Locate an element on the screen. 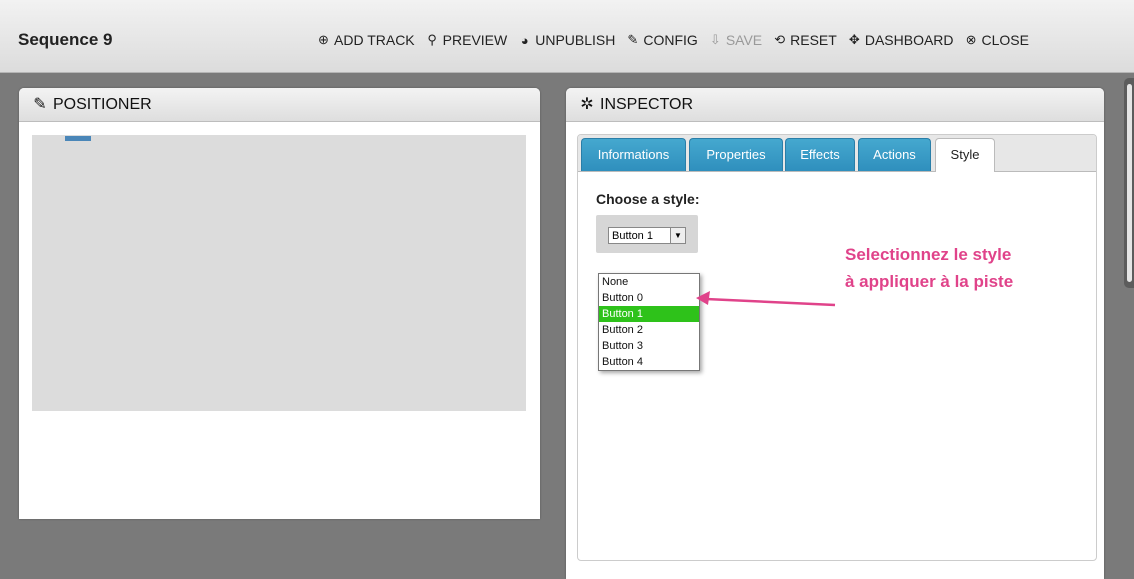  globe-icon: ◕ is located at coordinates (524, 40).